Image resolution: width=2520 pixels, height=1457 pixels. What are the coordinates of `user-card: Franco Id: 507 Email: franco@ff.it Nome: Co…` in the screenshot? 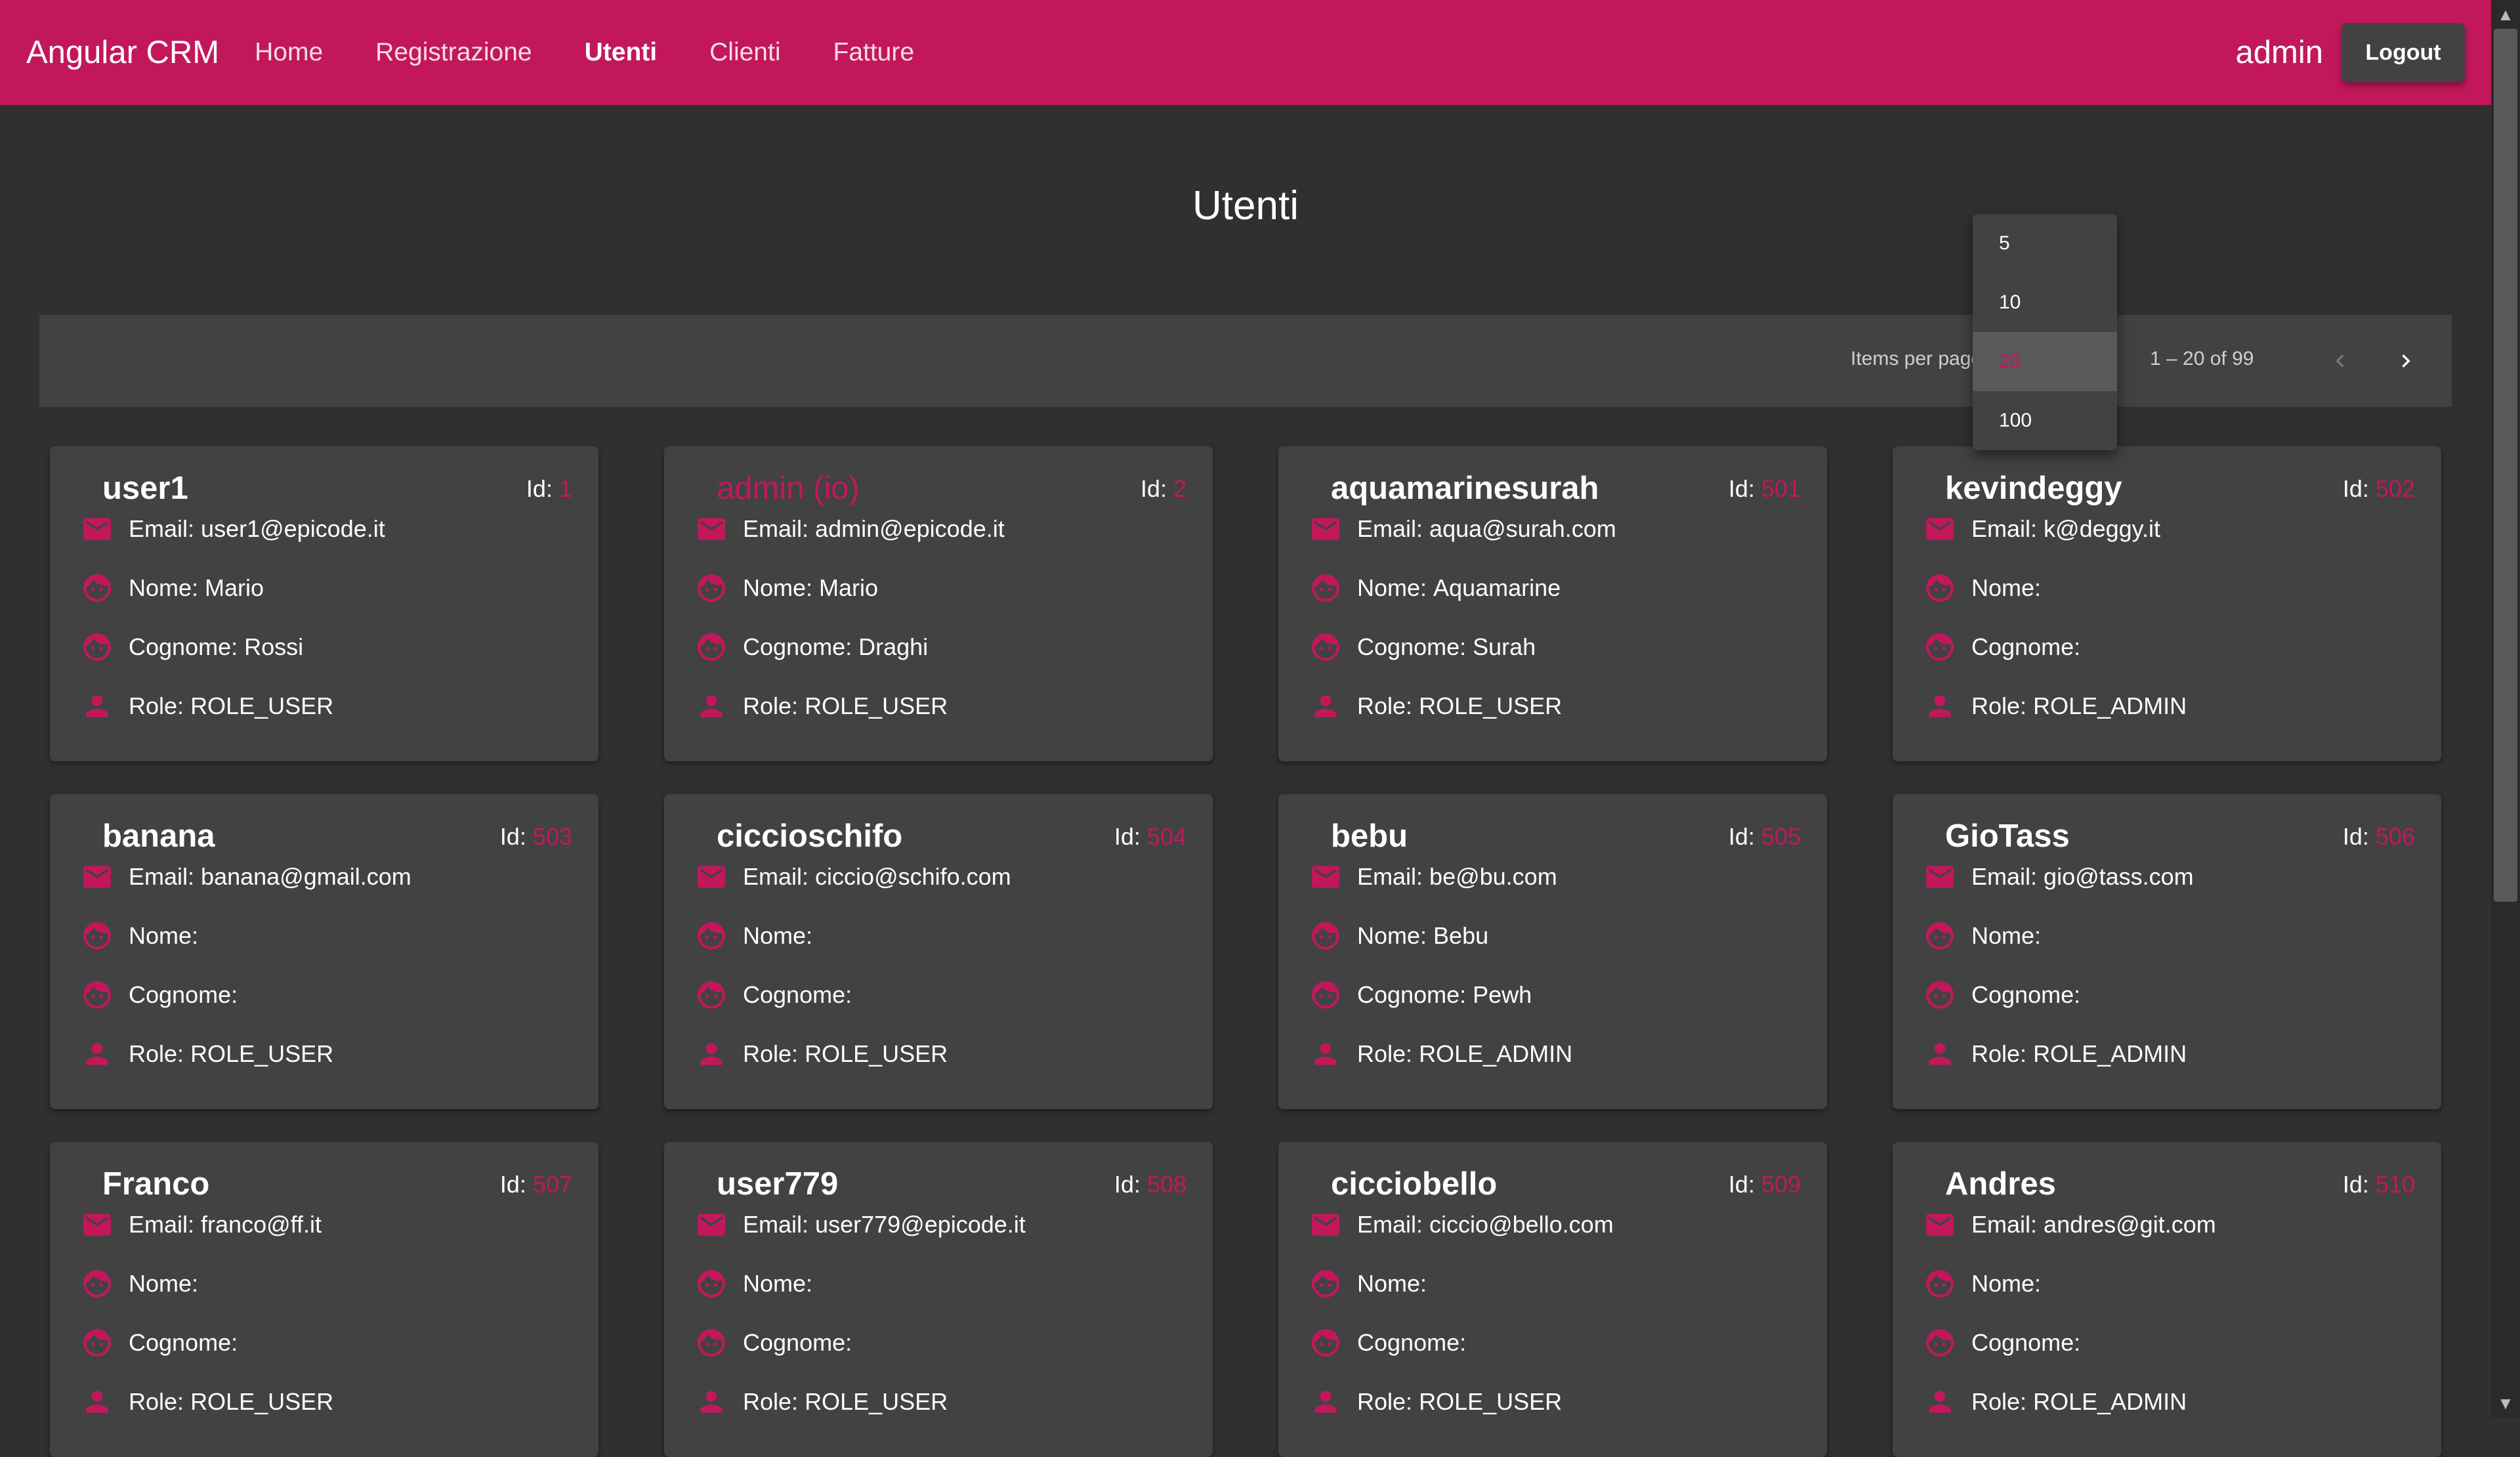 It's located at (324, 1299).